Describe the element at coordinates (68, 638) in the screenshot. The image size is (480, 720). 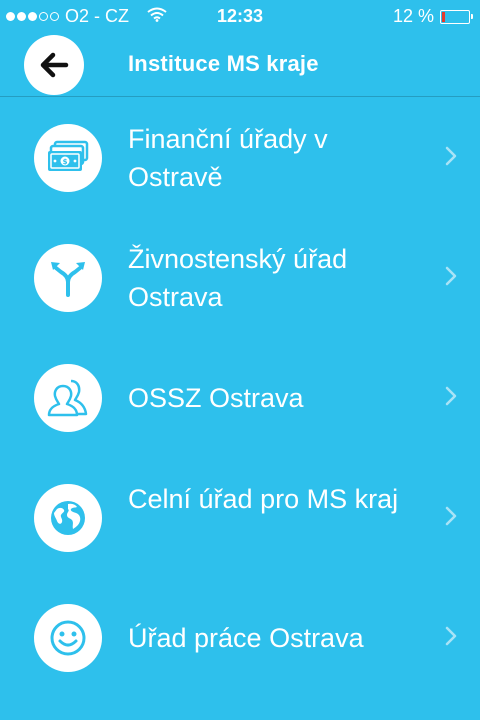
I see `smiley-icon` at that location.